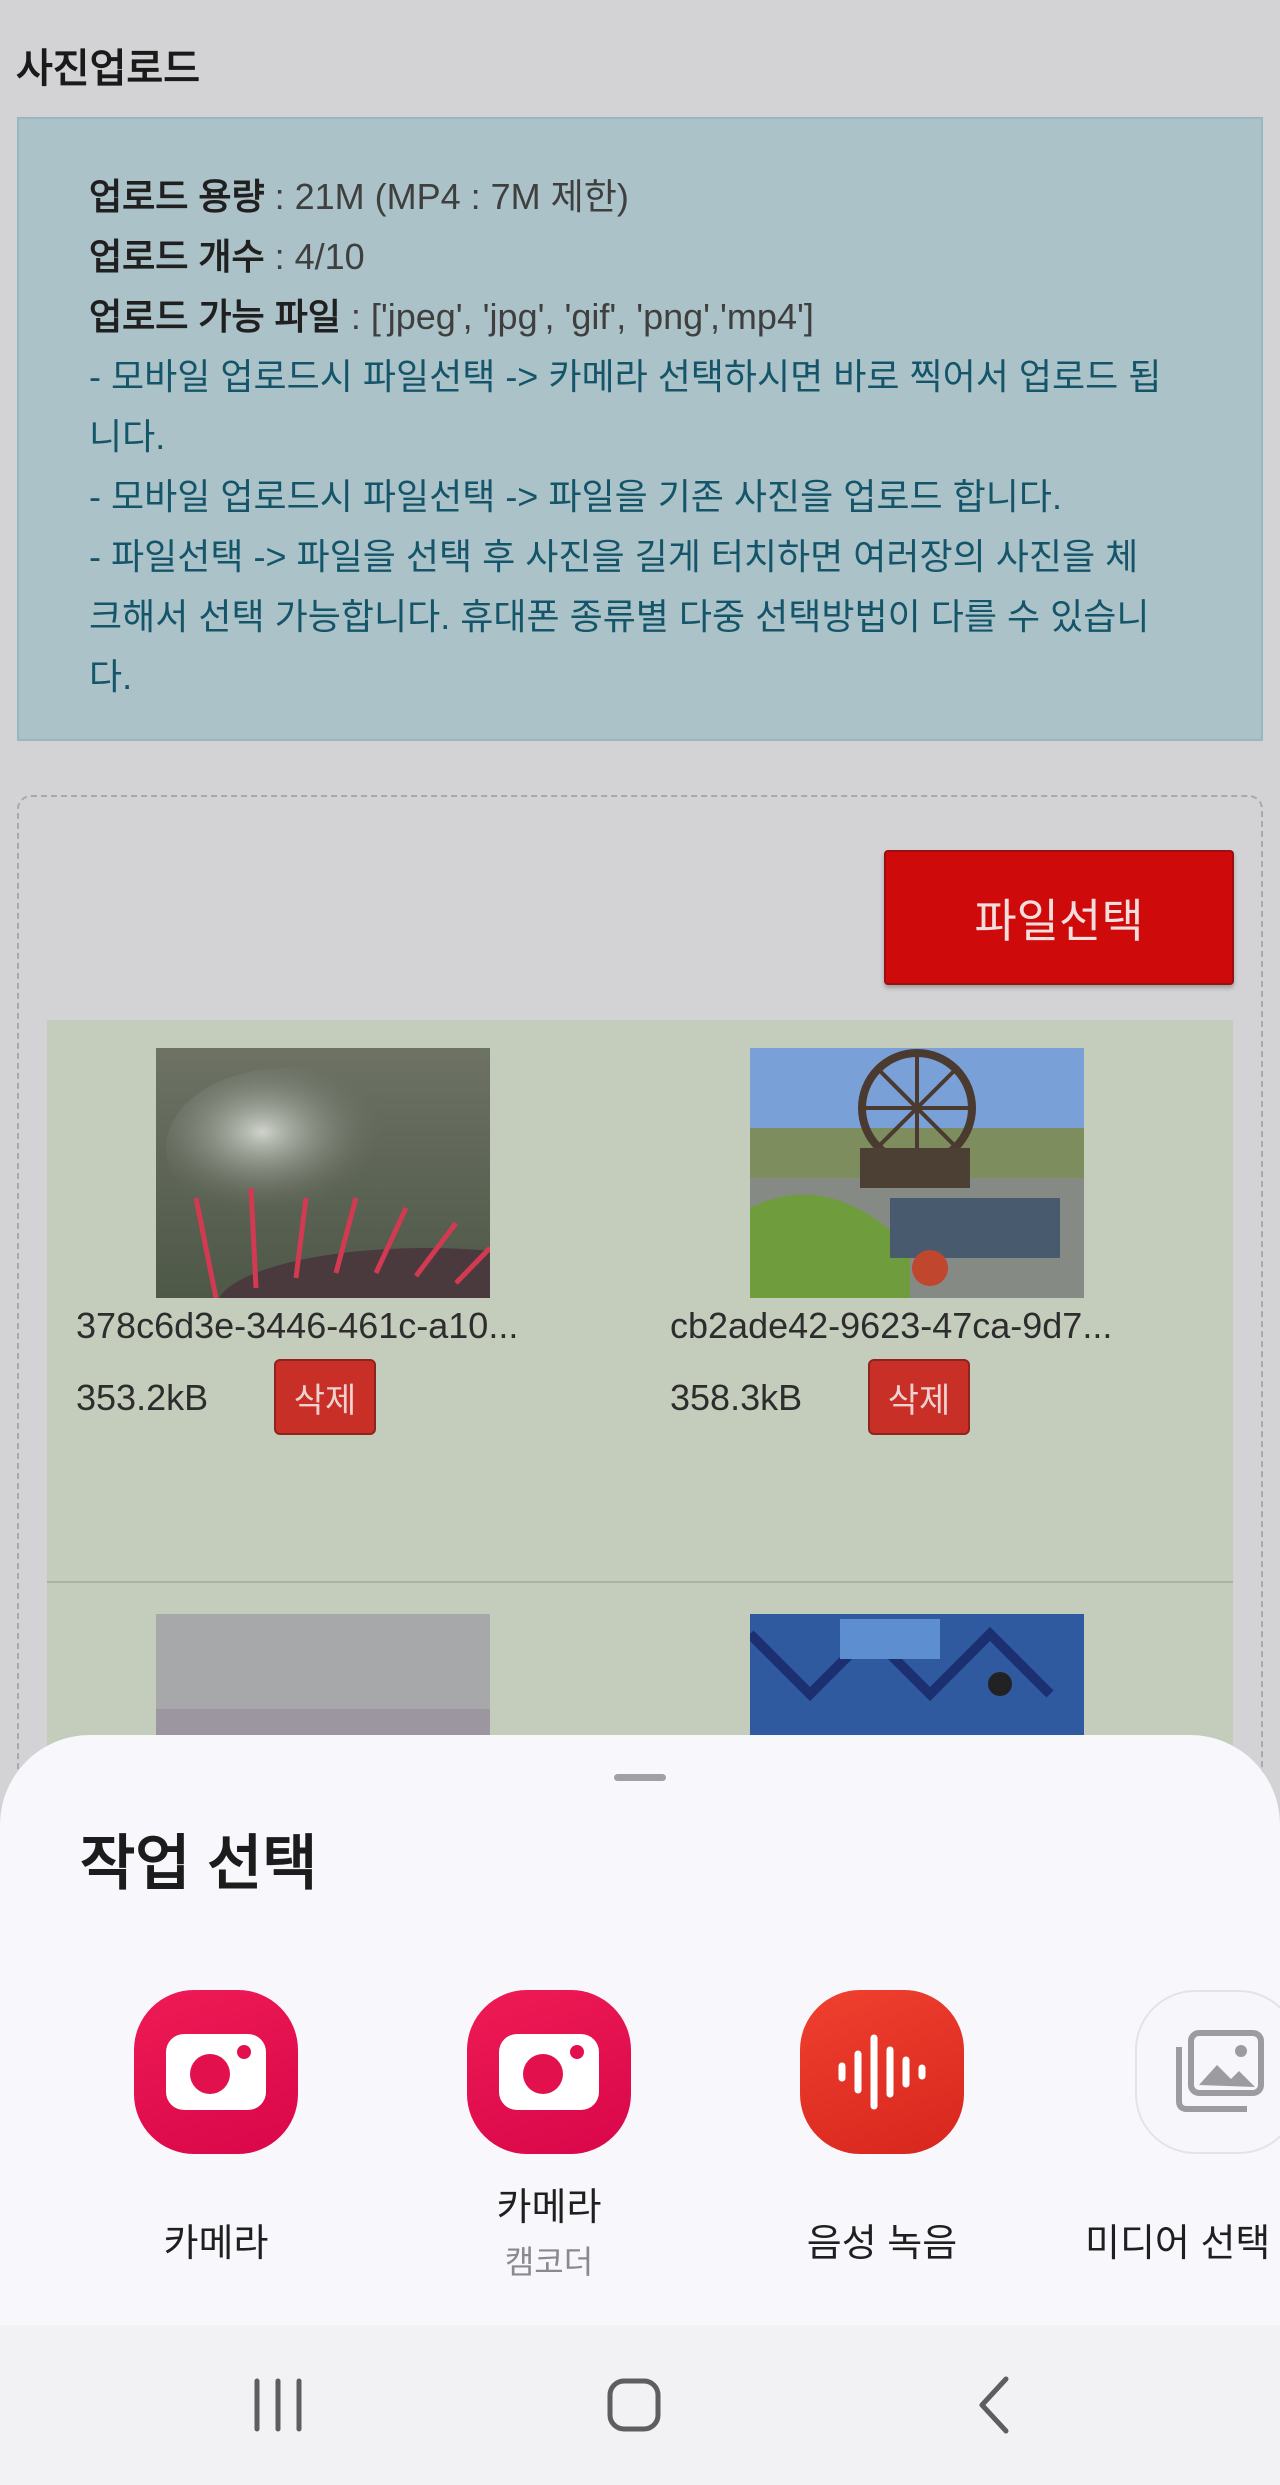  I want to click on back-icon, so click(994, 2405).